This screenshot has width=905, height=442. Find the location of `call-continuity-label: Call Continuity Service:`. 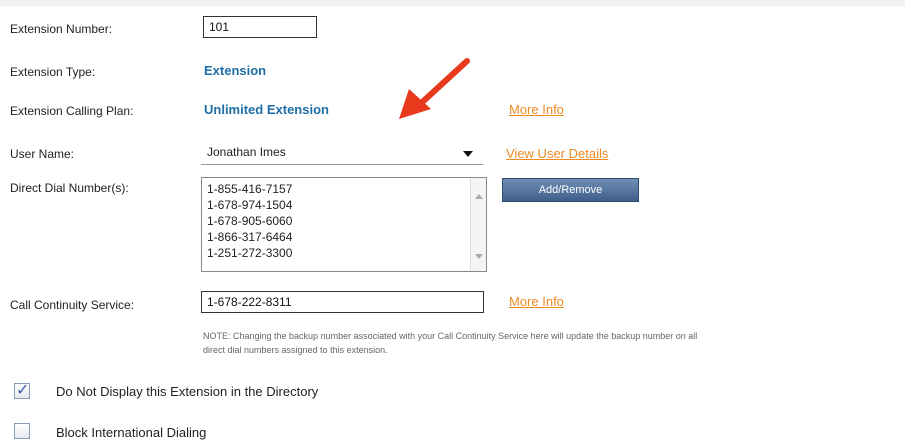

call-continuity-label: Call Continuity Service: is located at coordinates (72, 305).